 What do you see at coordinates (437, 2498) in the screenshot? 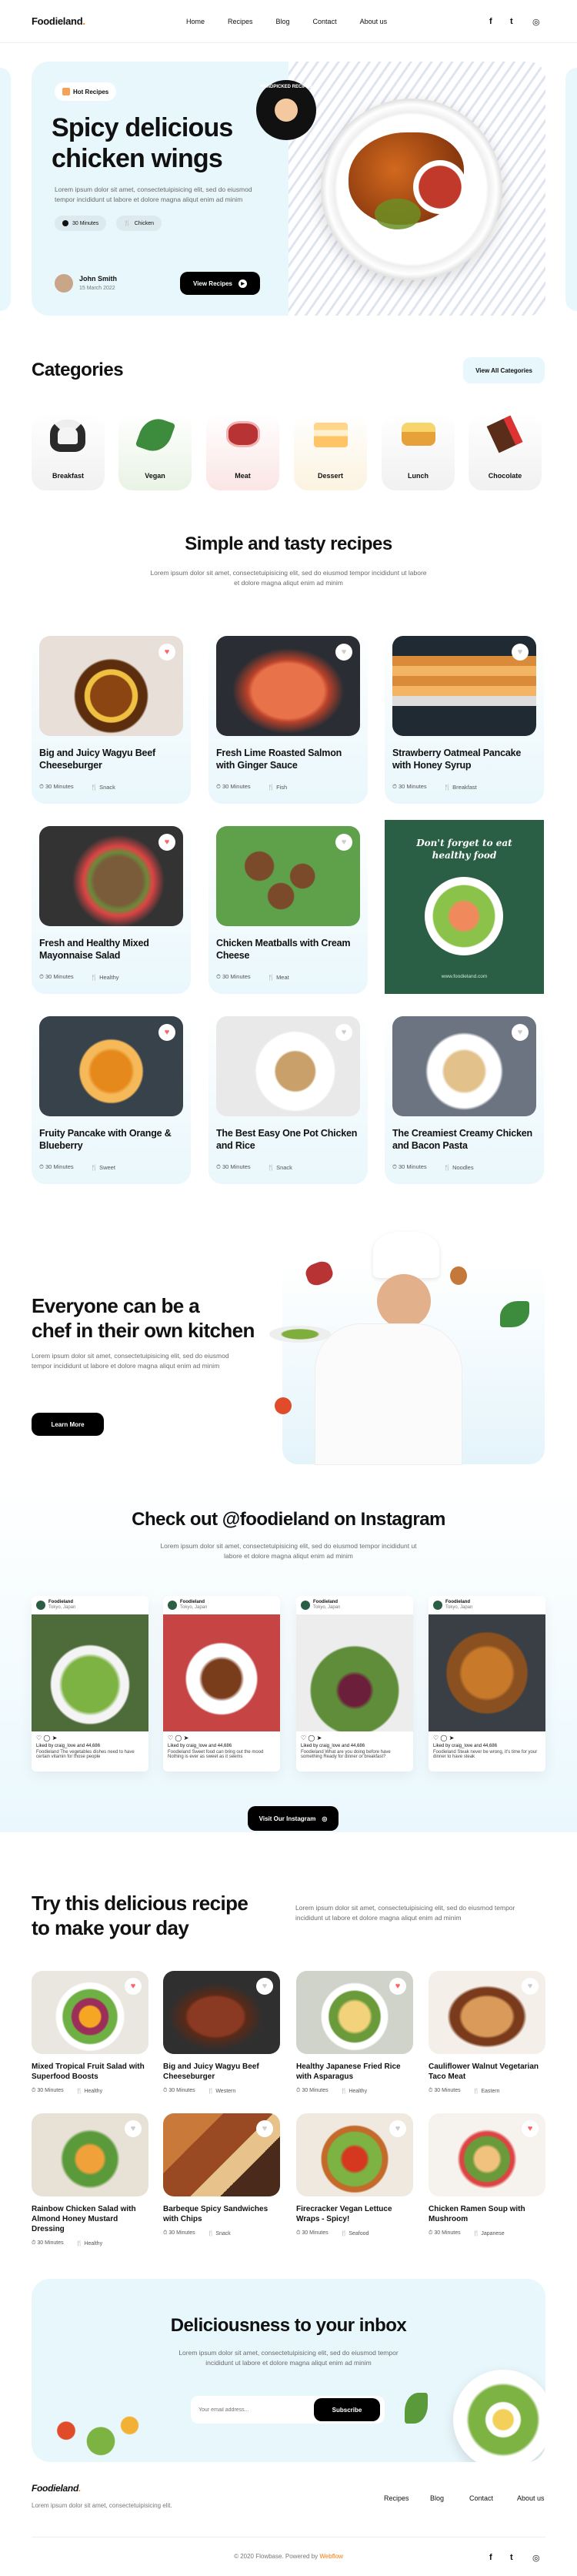
I see `footer-link-blog: Blog` at bounding box center [437, 2498].